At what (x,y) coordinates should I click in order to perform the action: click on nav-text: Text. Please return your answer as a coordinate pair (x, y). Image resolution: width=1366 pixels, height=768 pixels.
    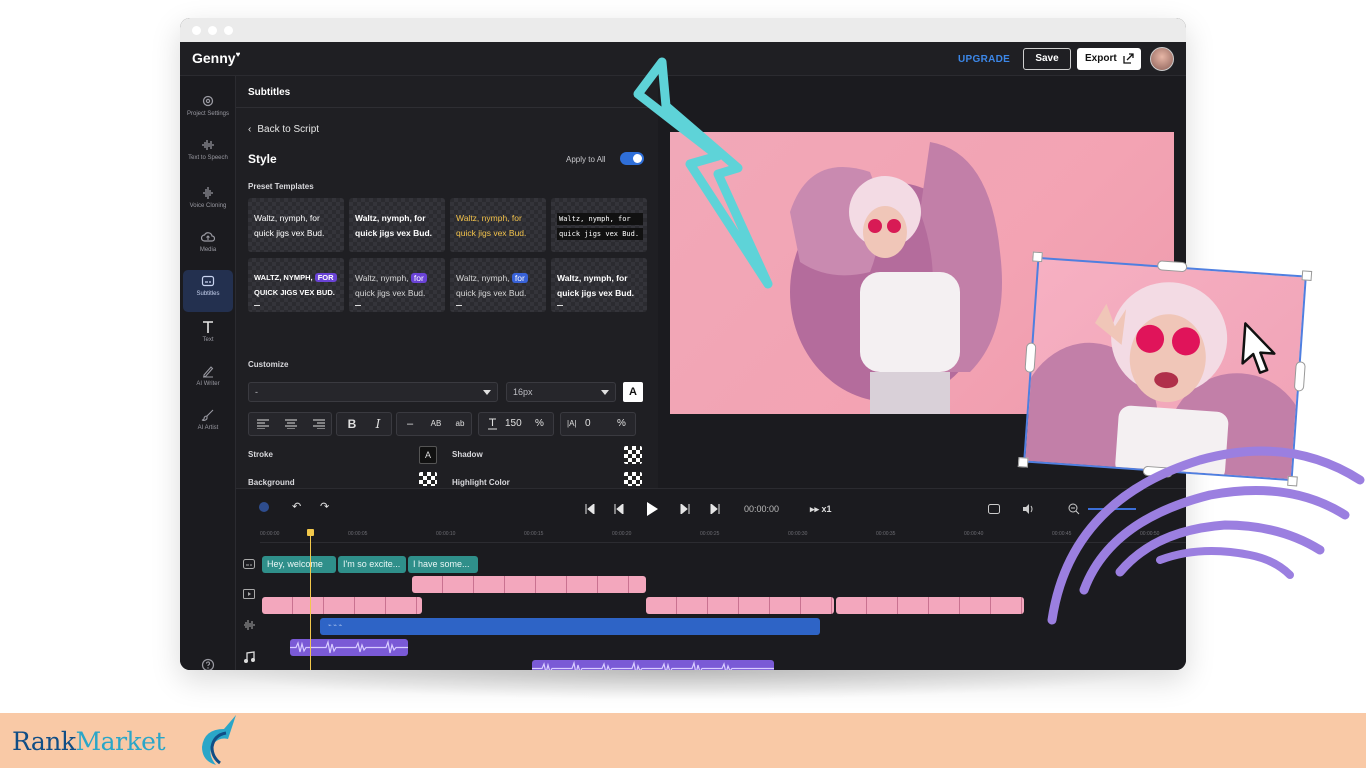
    Looking at the image, I should click on (208, 337).